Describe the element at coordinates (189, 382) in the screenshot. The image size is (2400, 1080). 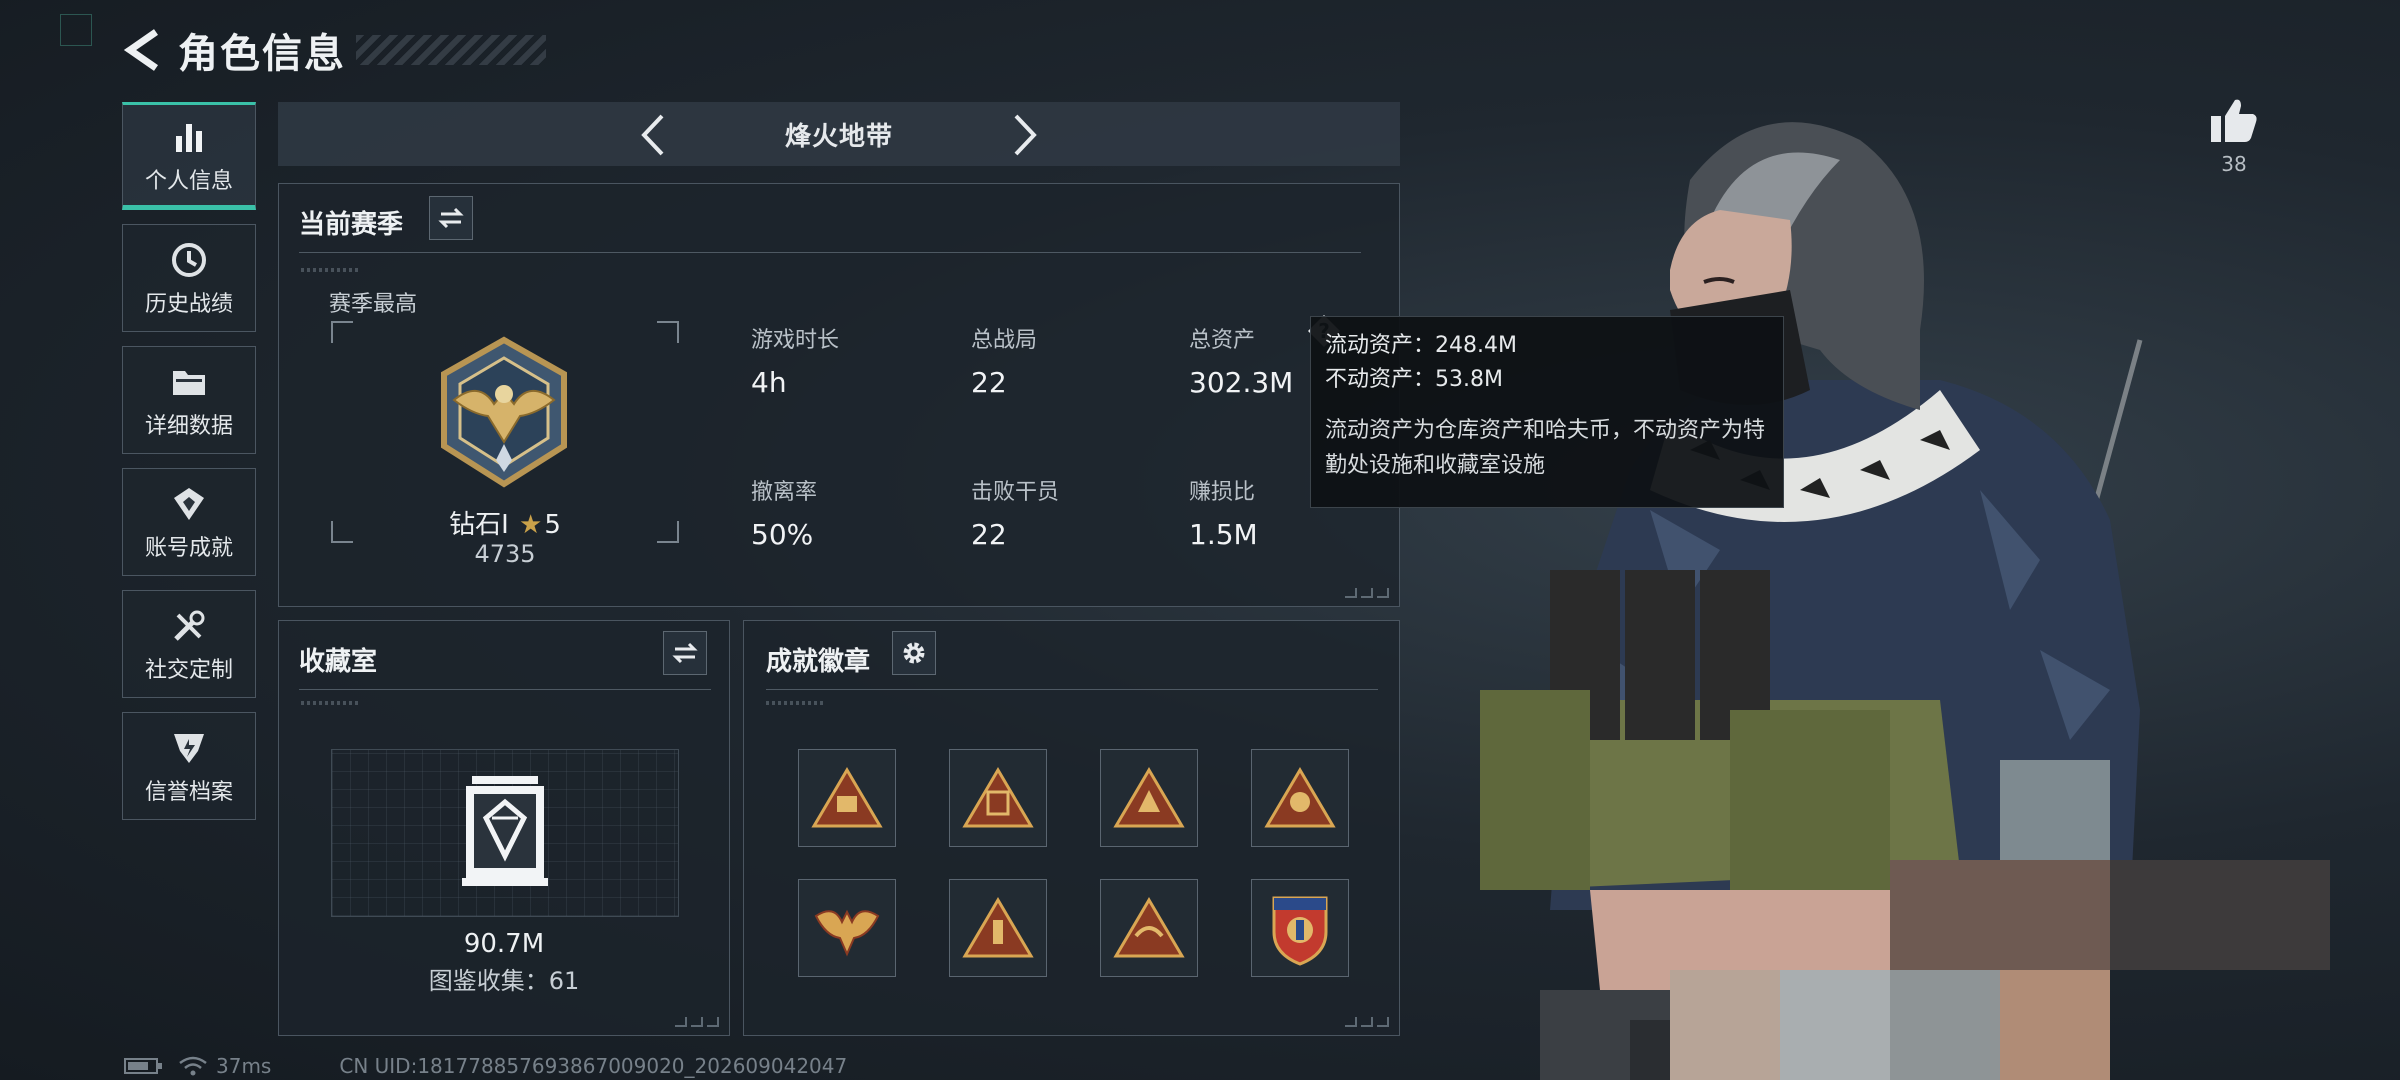
I see `folder-icon` at that location.